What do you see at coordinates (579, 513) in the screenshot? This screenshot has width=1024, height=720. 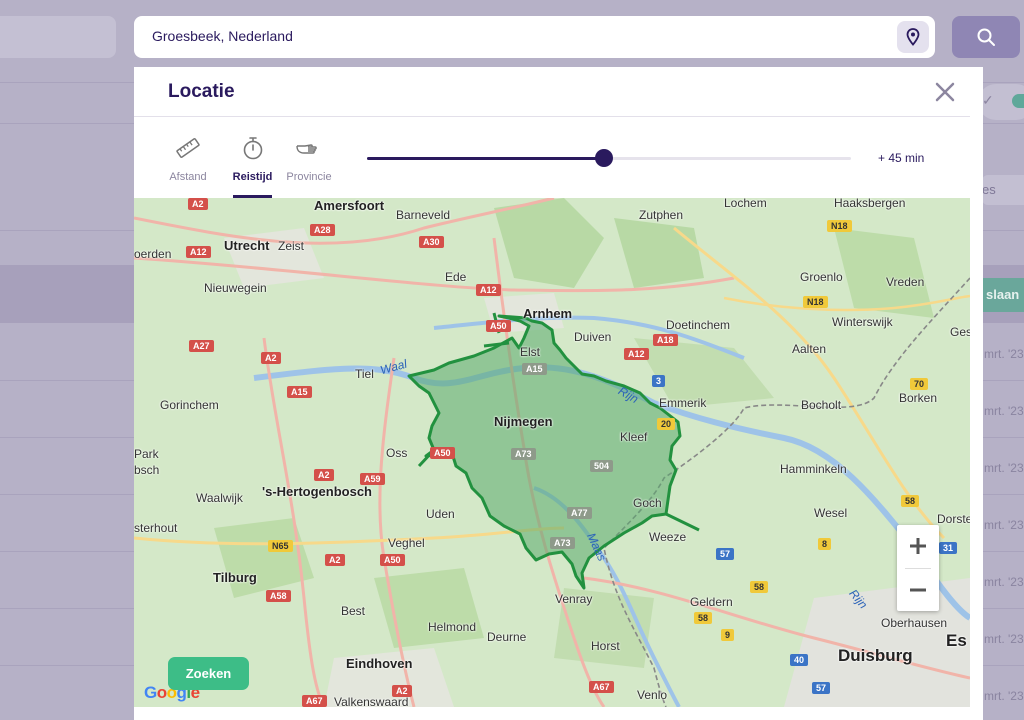 I see `road-shield: A77` at bounding box center [579, 513].